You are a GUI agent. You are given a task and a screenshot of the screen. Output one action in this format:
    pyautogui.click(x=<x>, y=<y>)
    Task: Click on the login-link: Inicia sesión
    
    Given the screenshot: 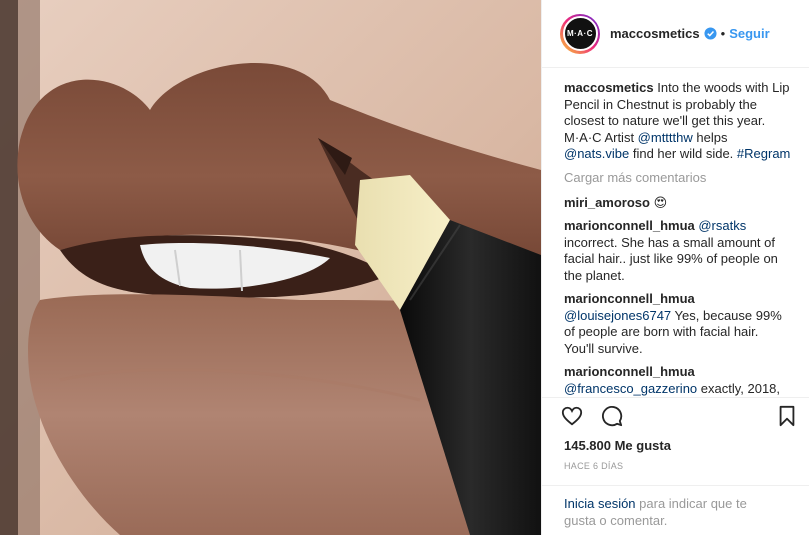 What is the action you would take?
    pyautogui.click(x=600, y=503)
    